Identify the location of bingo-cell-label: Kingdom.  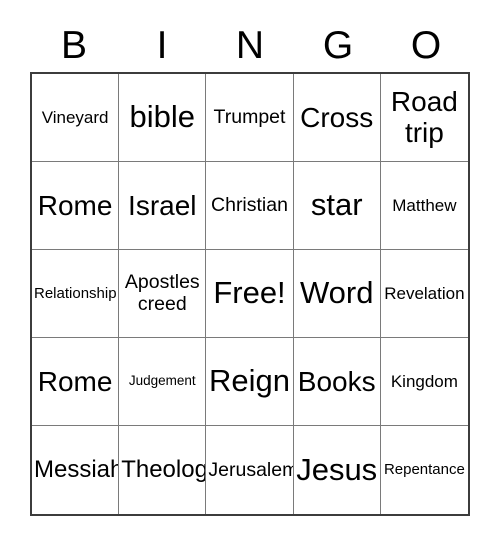
(424, 381).